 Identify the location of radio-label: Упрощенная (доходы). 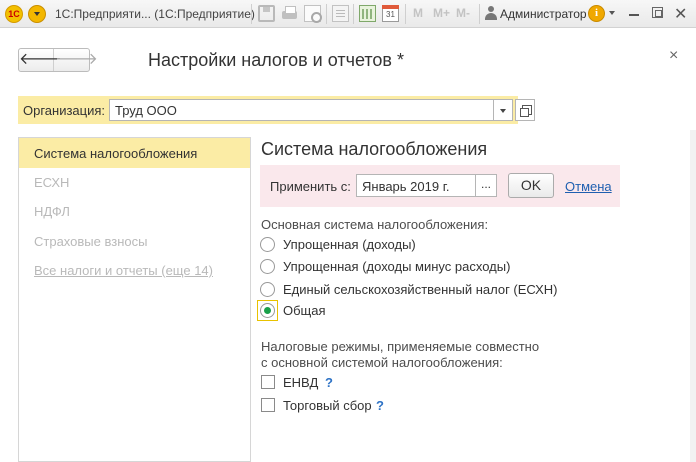
(349, 244).